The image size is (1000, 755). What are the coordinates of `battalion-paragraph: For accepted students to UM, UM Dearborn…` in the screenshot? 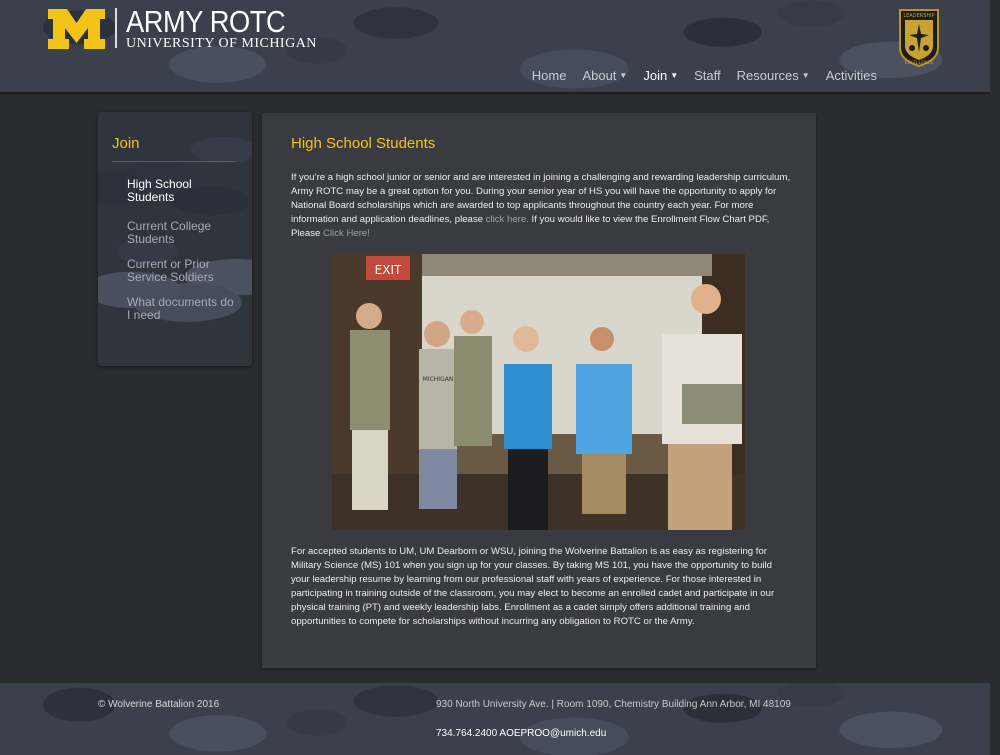 It's located at (533, 586).